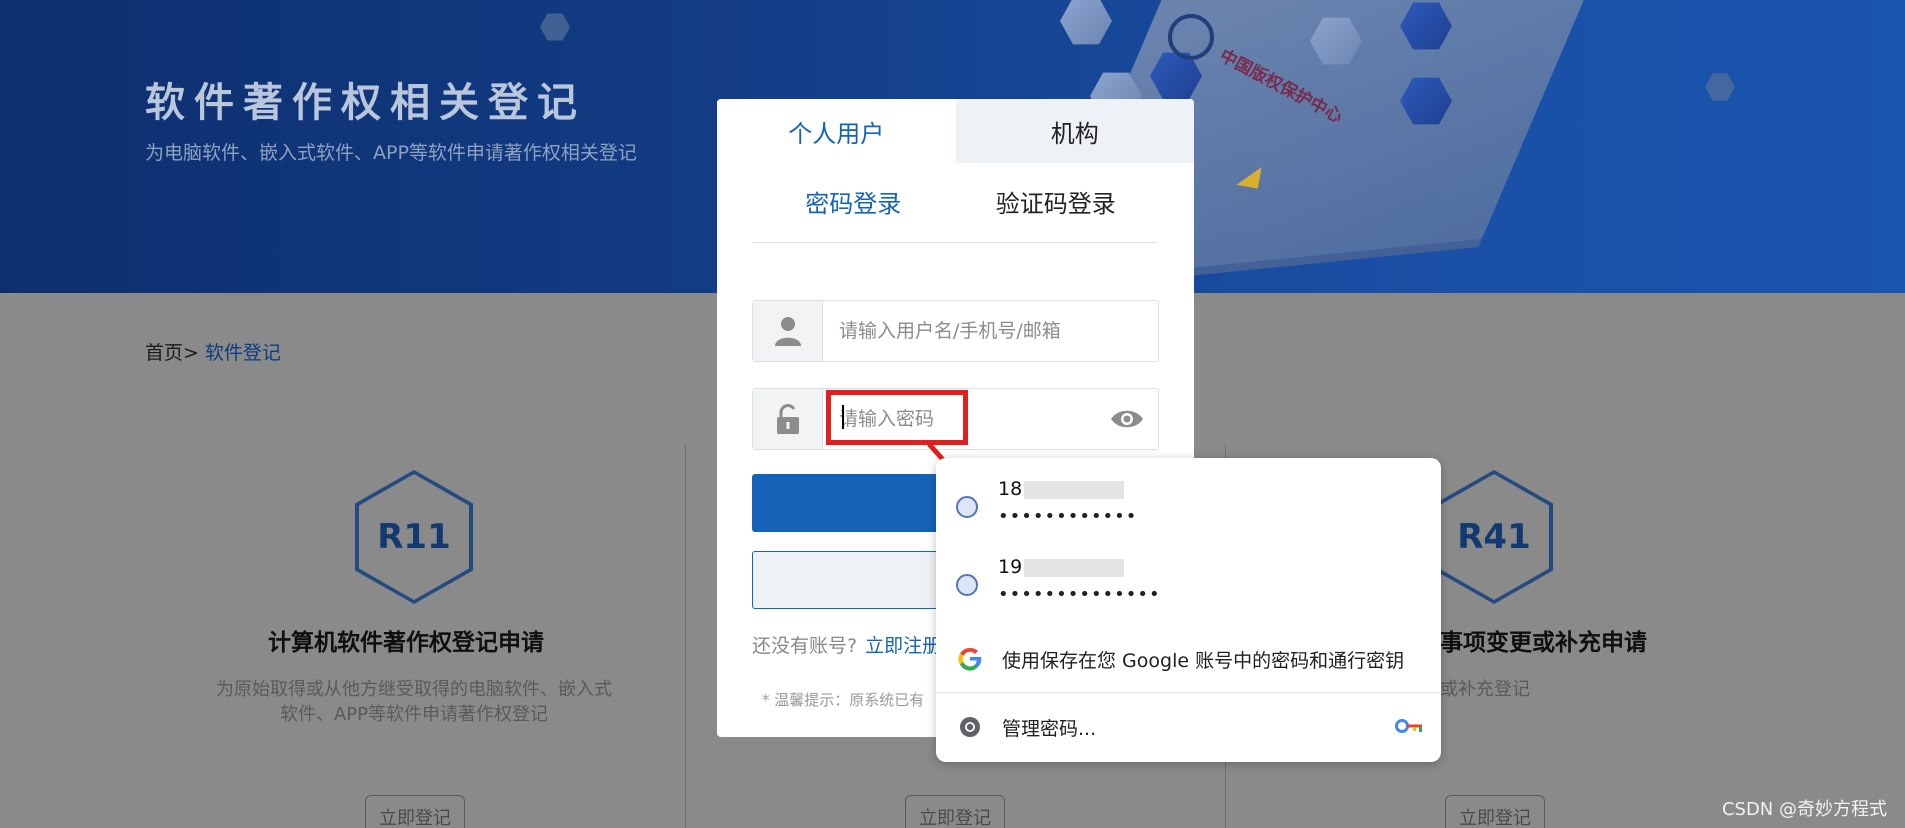 The width and height of the screenshot is (1905, 828). I want to click on user-icon, so click(788, 331).